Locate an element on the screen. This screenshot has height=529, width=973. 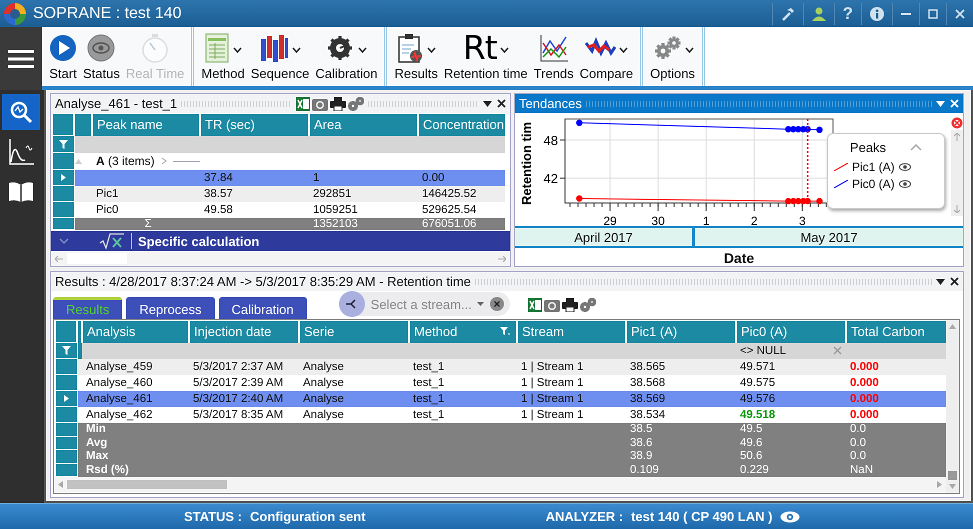
toolbar-button: Options is located at coordinates (672, 56).